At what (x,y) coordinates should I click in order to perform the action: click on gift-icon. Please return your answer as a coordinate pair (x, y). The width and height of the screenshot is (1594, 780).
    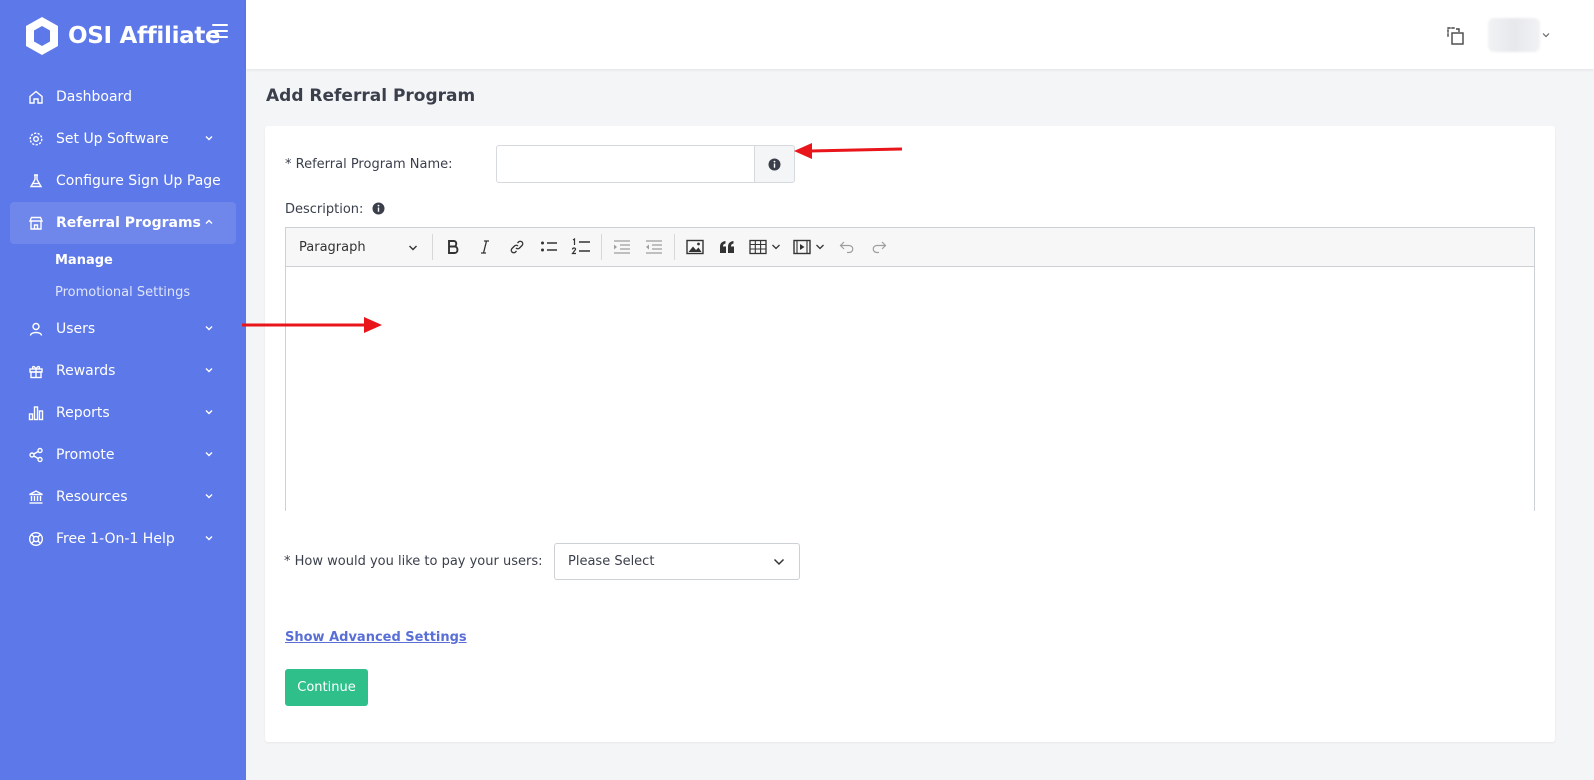
    Looking at the image, I should click on (36, 371).